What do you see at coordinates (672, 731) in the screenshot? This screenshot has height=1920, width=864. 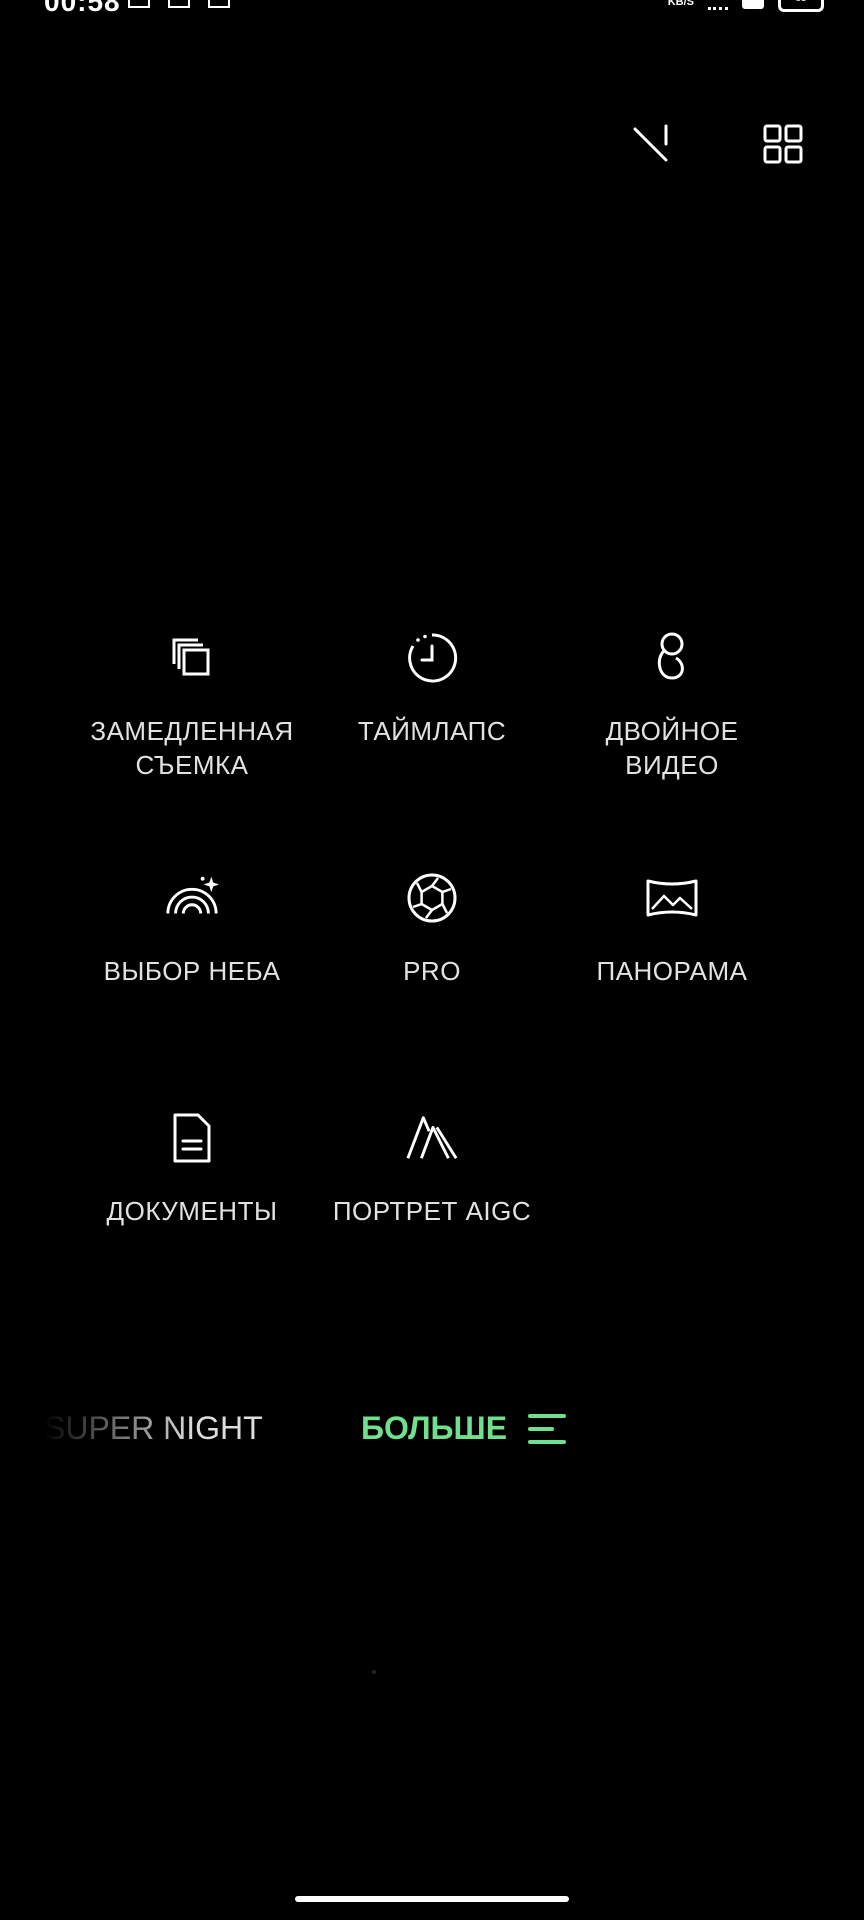 I see `mode-label-line1: ДВОЙНОЕ` at bounding box center [672, 731].